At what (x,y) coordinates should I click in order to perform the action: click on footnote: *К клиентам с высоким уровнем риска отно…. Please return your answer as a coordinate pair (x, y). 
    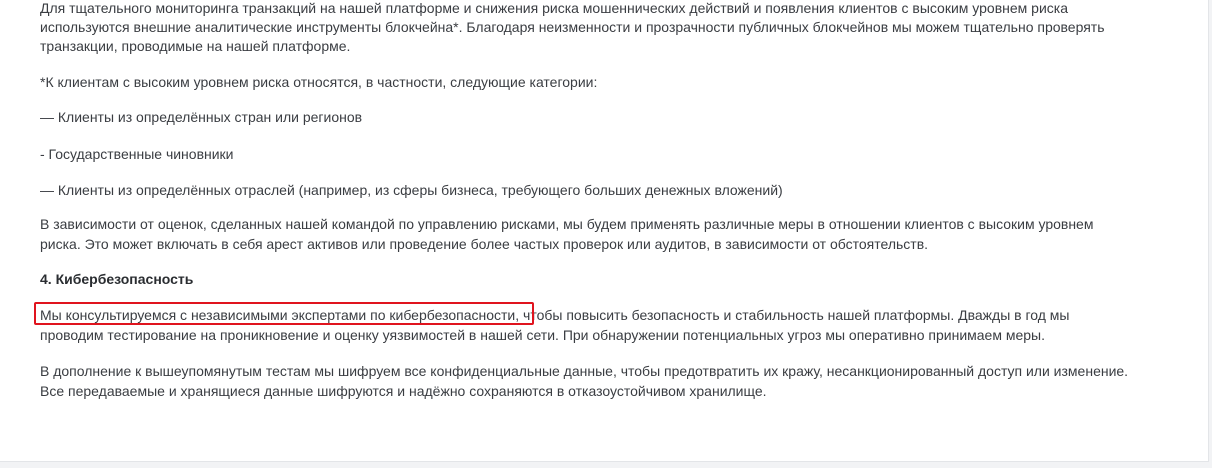
    Looking at the image, I should click on (319, 82).